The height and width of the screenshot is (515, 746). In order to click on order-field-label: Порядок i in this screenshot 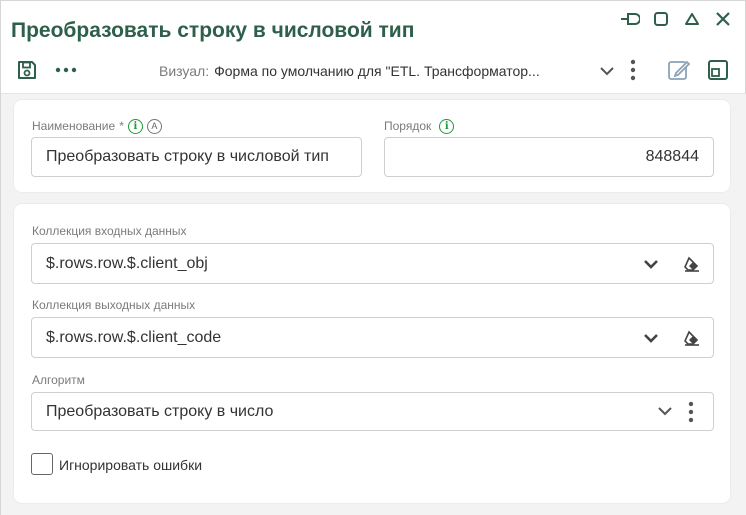, I will do `click(419, 126)`.